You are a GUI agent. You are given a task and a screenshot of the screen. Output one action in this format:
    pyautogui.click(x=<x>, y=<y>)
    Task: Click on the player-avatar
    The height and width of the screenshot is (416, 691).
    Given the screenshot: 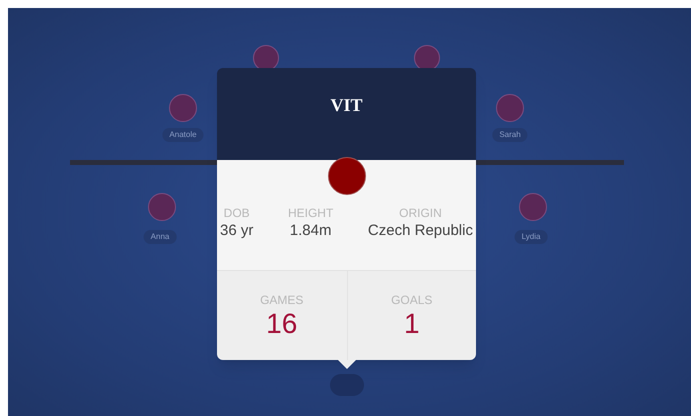 What is the action you would take?
    pyautogui.click(x=347, y=176)
    